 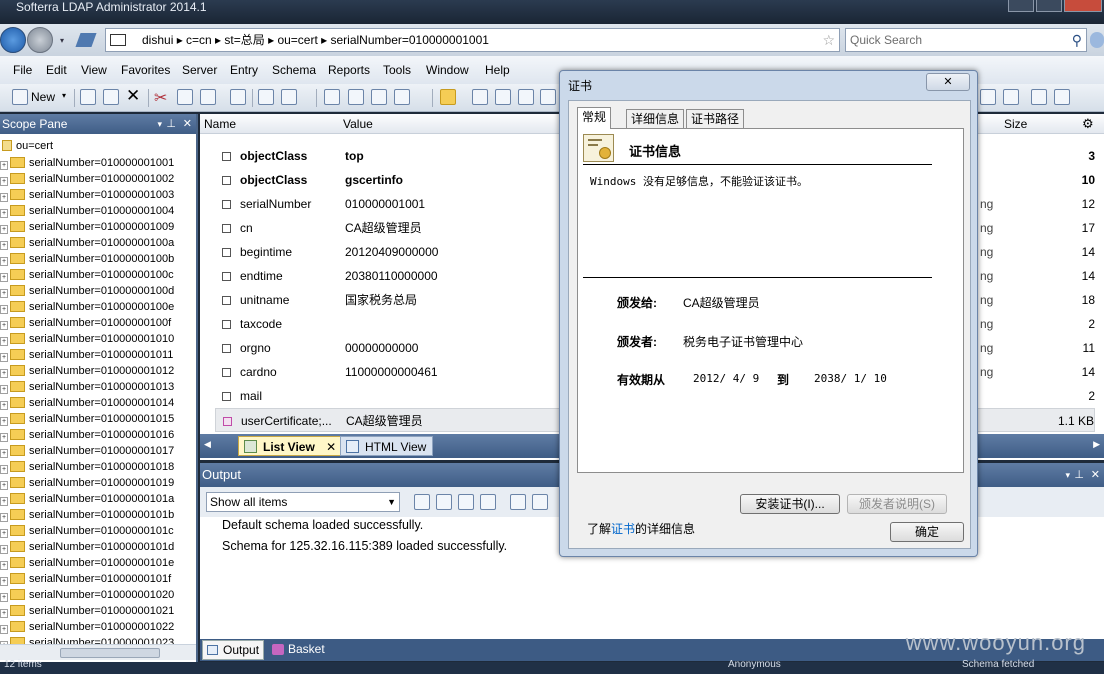 I want to click on output-filter-select: Show all items ▼, so click(x=303, y=502).